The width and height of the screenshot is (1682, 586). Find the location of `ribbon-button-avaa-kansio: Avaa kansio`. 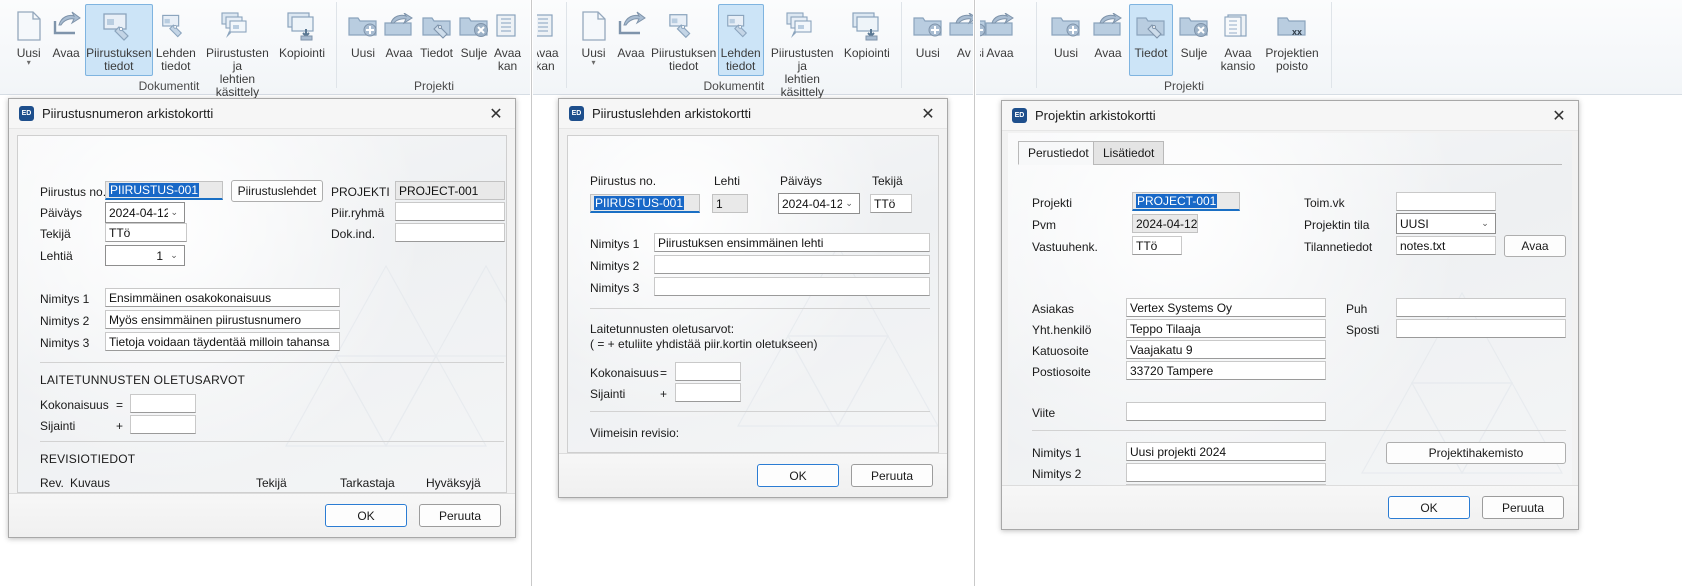

ribbon-button-avaa-kansio: Avaa kansio is located at coordinates (1238, 40).